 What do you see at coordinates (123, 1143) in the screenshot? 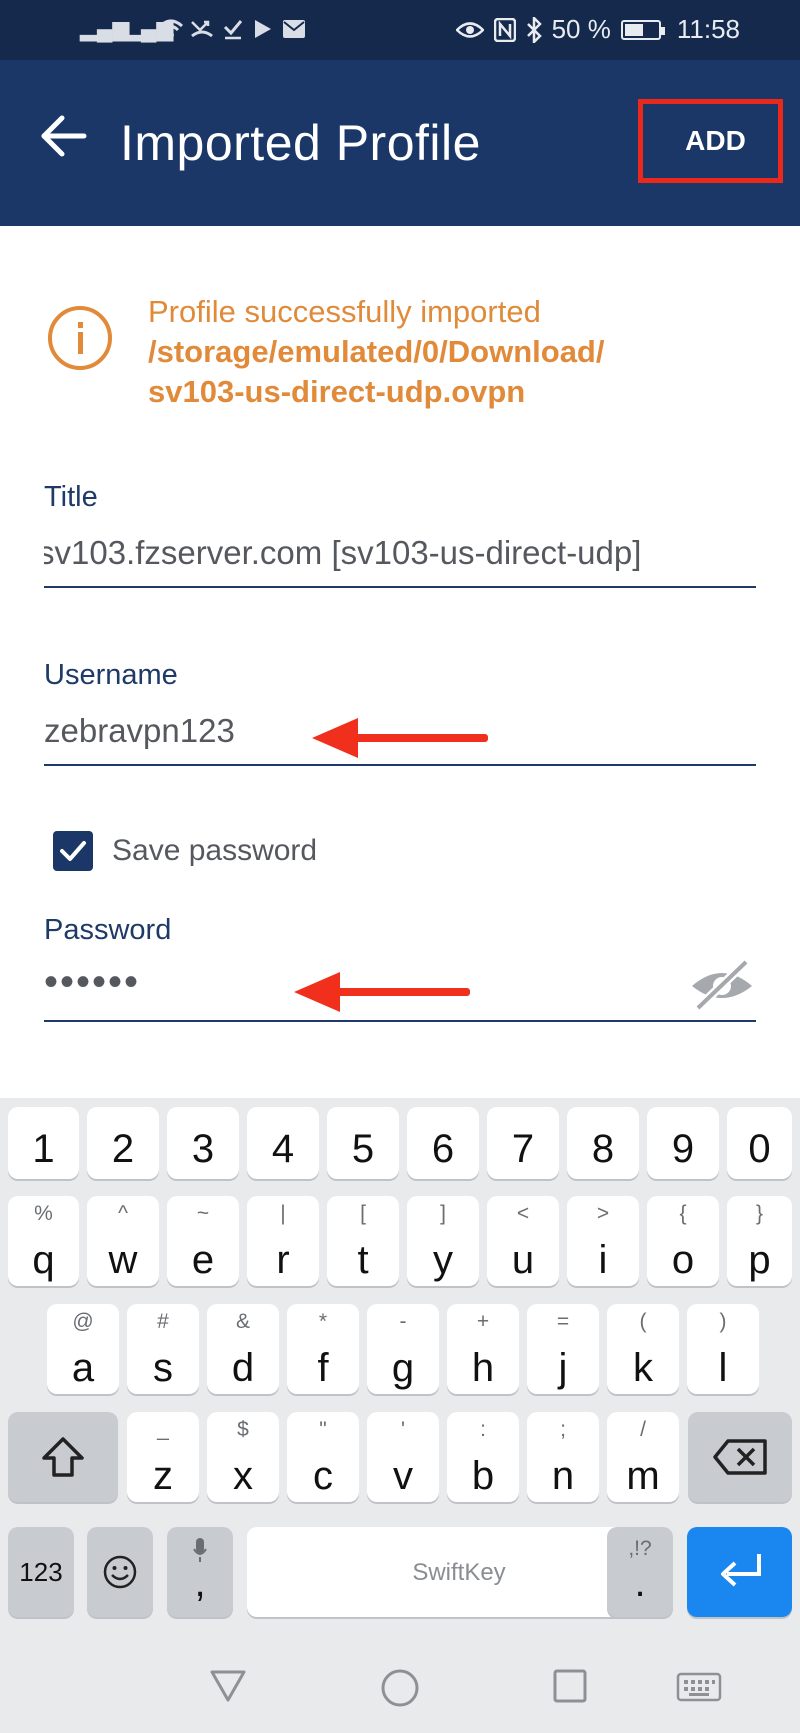
I see `key-2: 2` at bounding box center [123, 1143].